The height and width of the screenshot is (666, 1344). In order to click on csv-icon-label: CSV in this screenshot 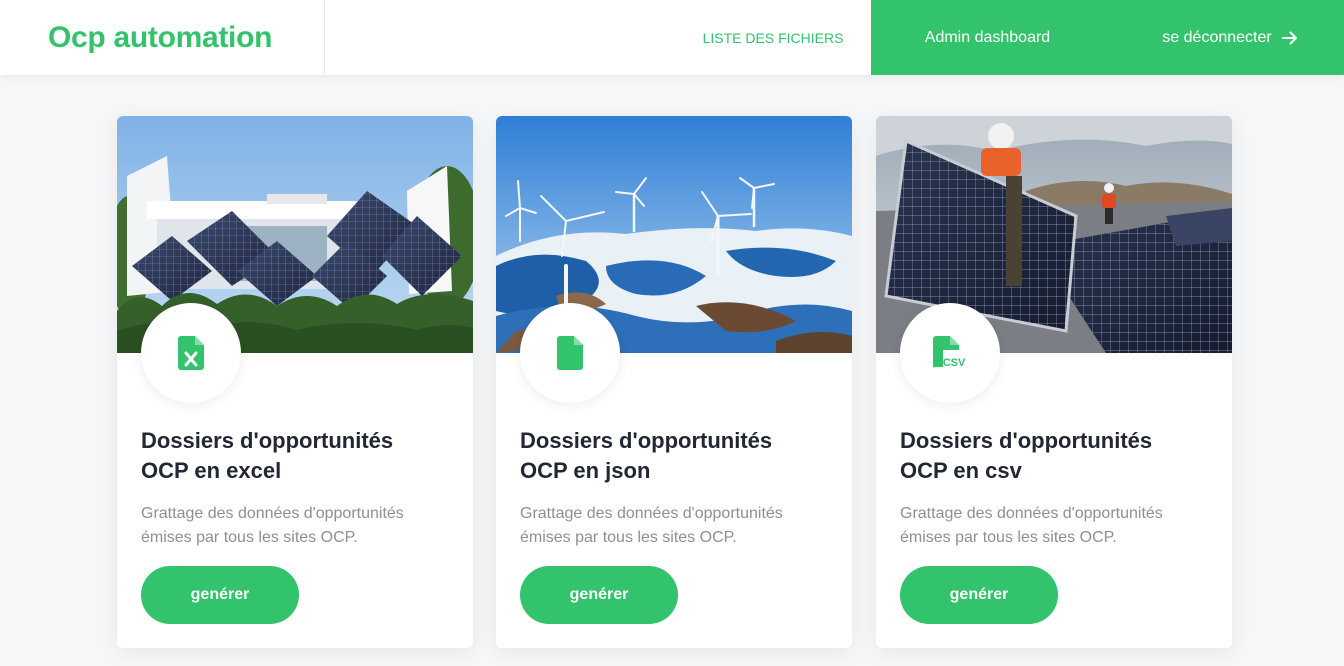, I will do `click(954, 363)`.